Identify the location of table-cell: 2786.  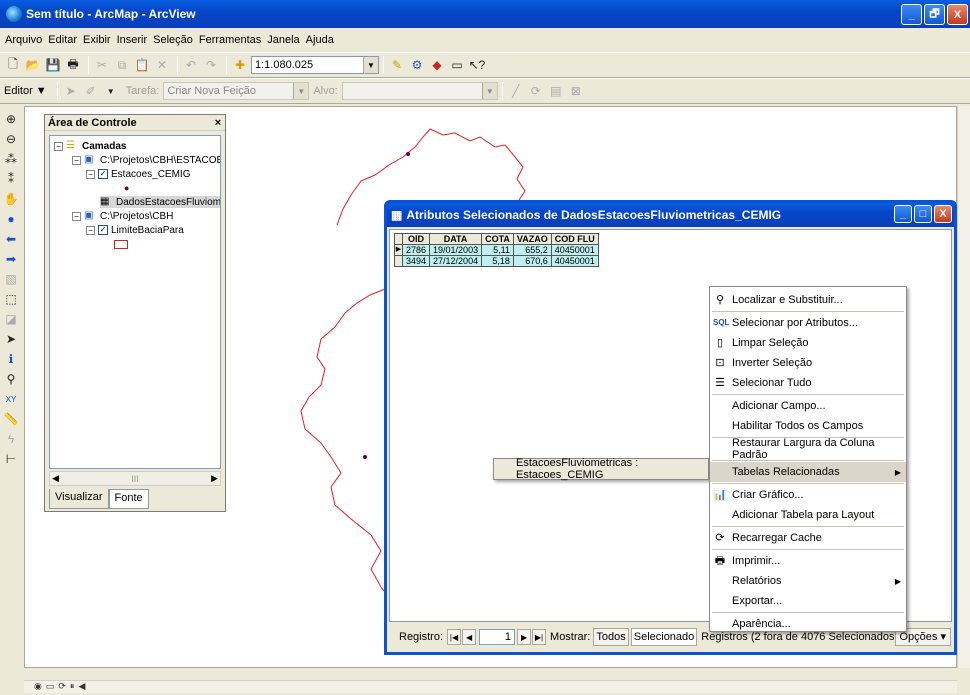
(416, 250).